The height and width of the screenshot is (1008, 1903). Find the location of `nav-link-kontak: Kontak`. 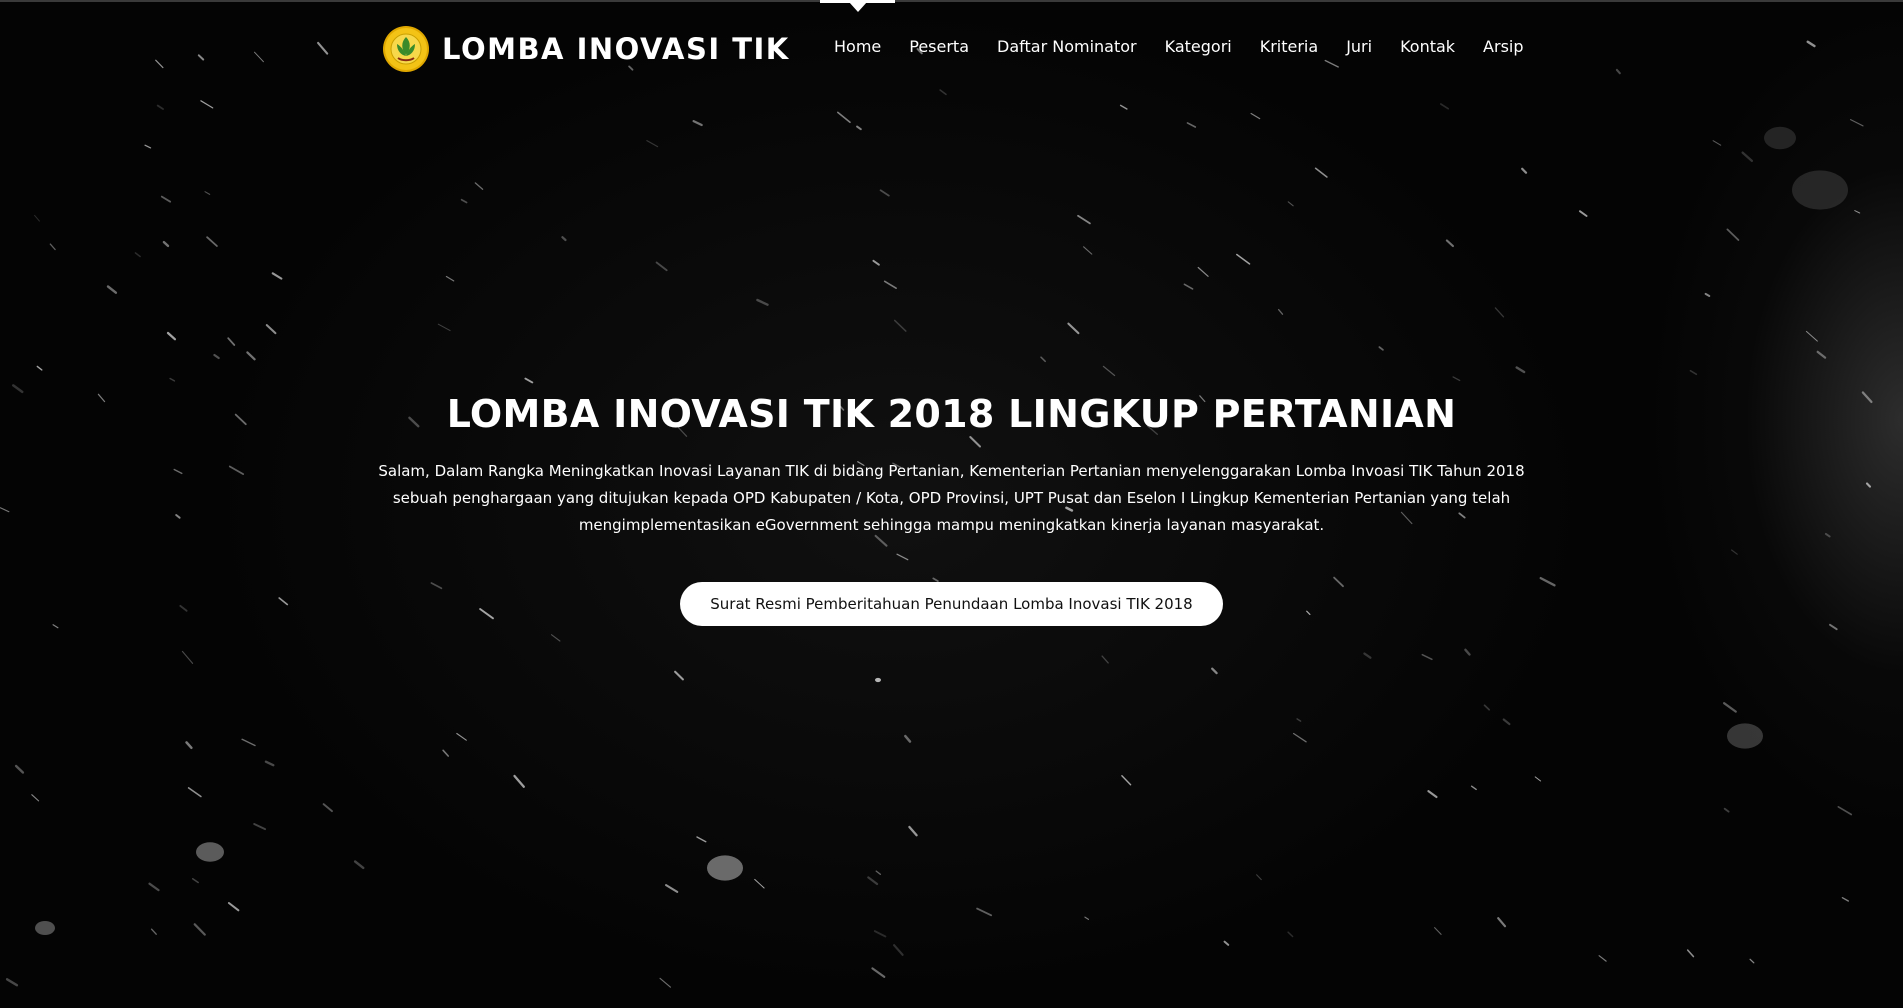

nav-link-kontak: Kontak is located at coordinates (1427, 46).